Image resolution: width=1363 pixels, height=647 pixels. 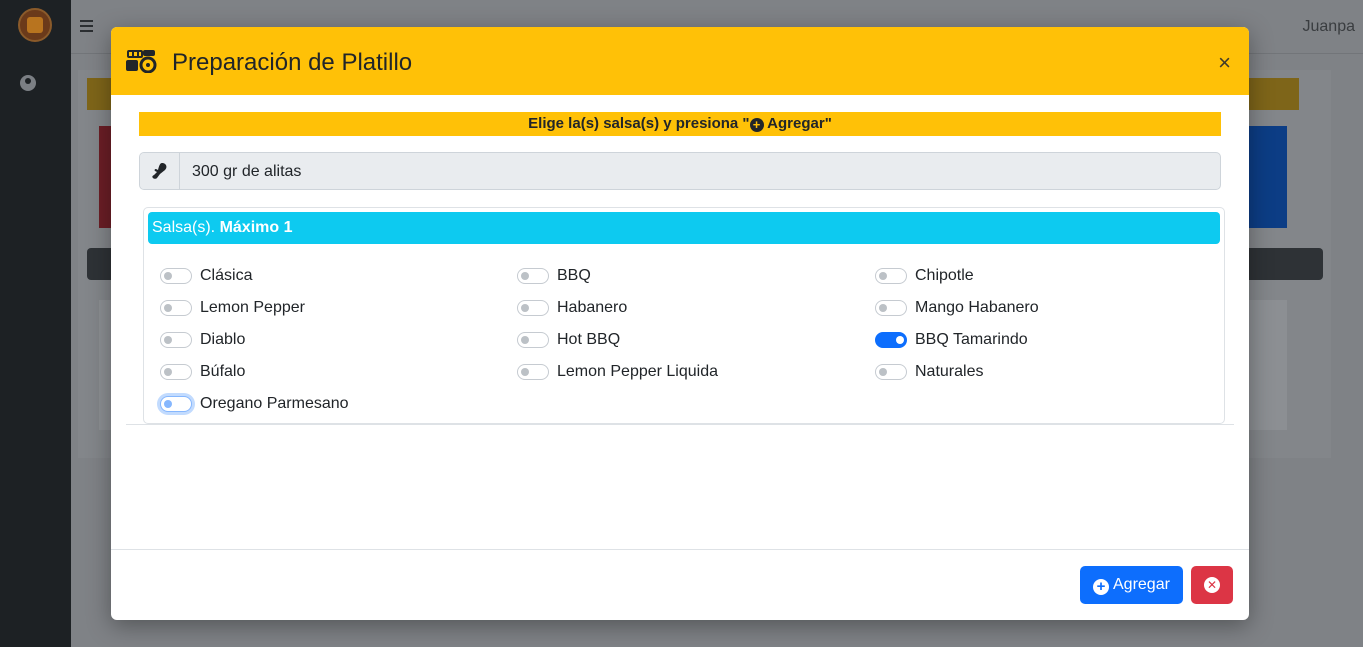 I want to click on x-circle-icon: ✕, so click(x=1212, y=585).